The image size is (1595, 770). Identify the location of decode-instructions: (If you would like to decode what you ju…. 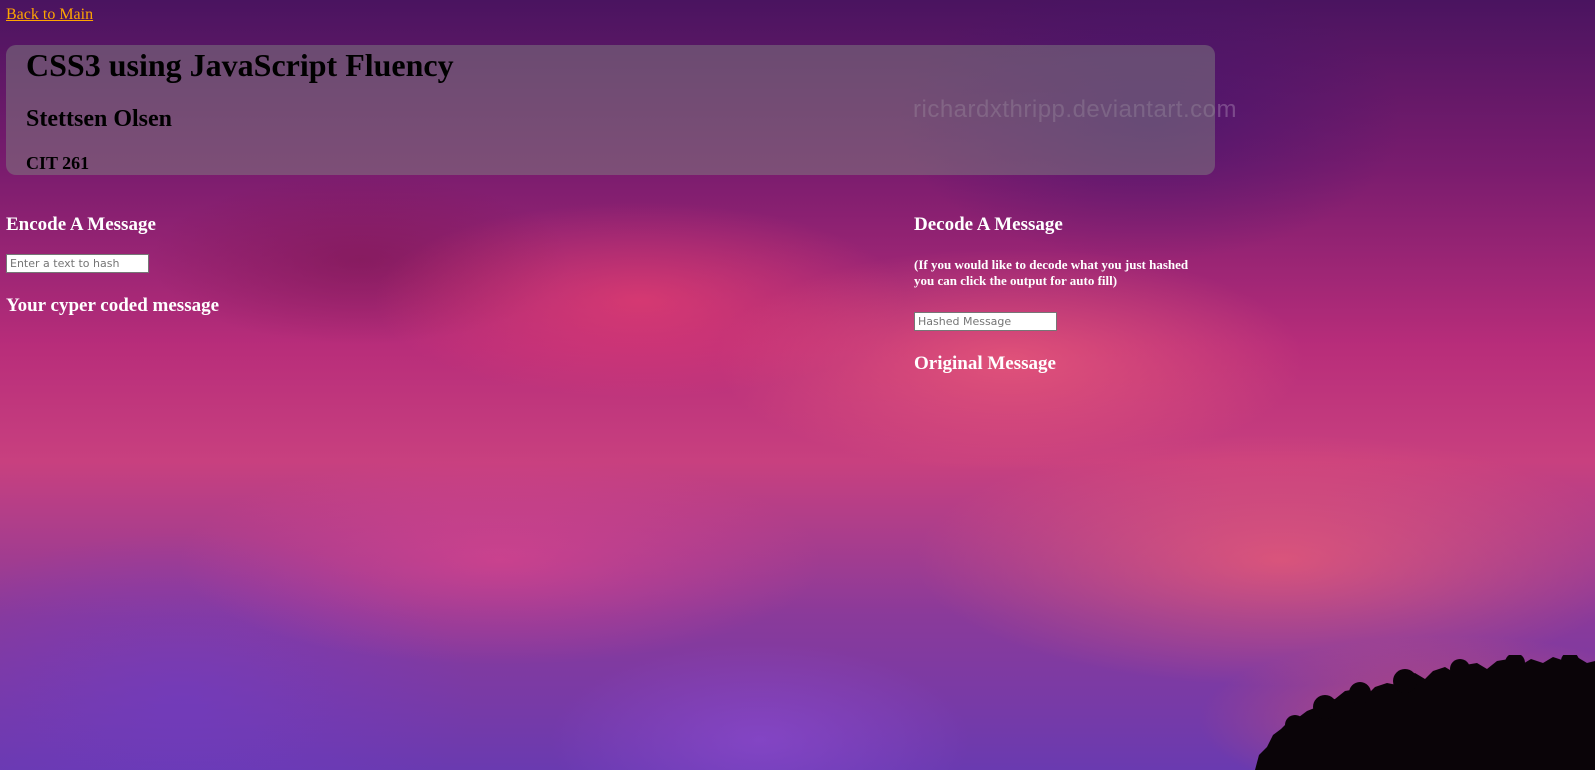
(1051, 272).